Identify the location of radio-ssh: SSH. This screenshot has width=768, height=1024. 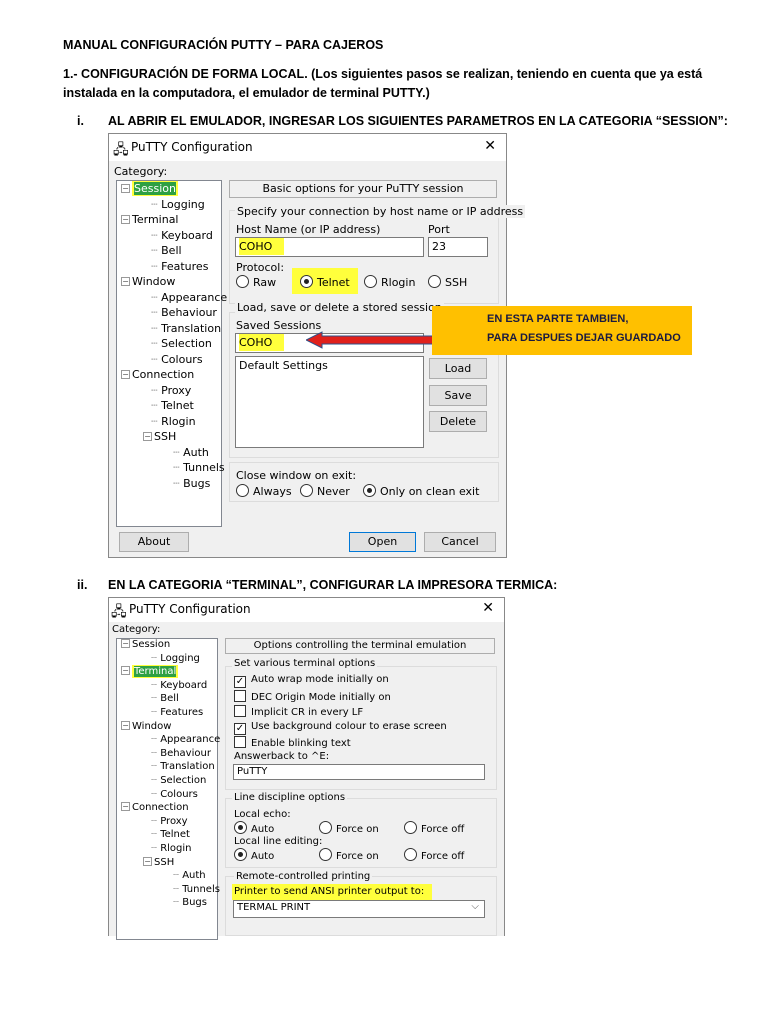
(447, 282).